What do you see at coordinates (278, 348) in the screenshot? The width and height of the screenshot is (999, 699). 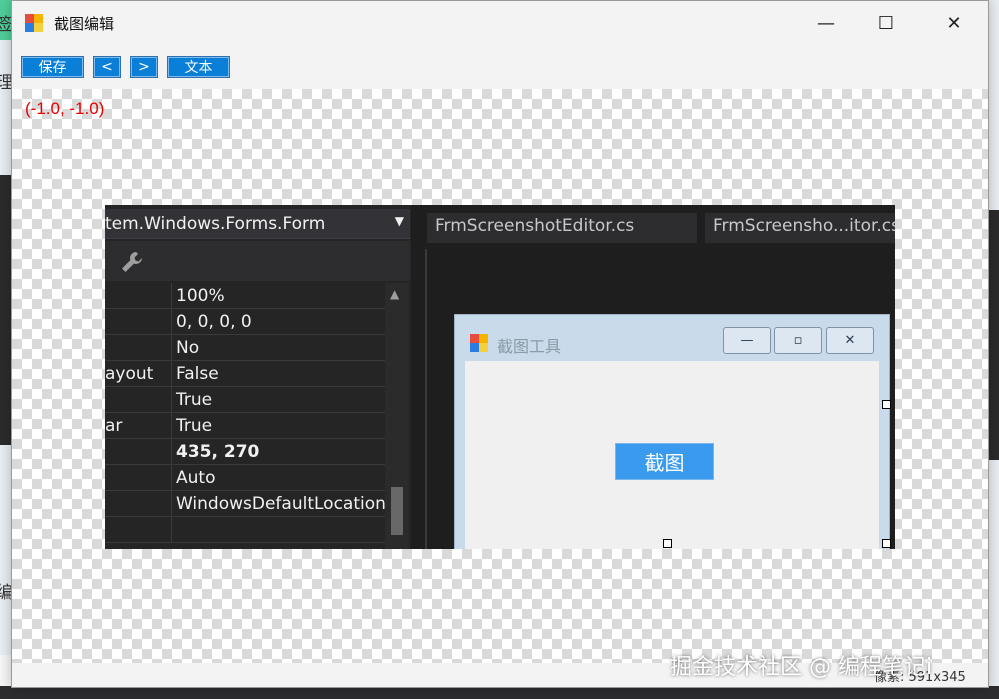 I see `property-value: No` at bounding box center [278, 348].